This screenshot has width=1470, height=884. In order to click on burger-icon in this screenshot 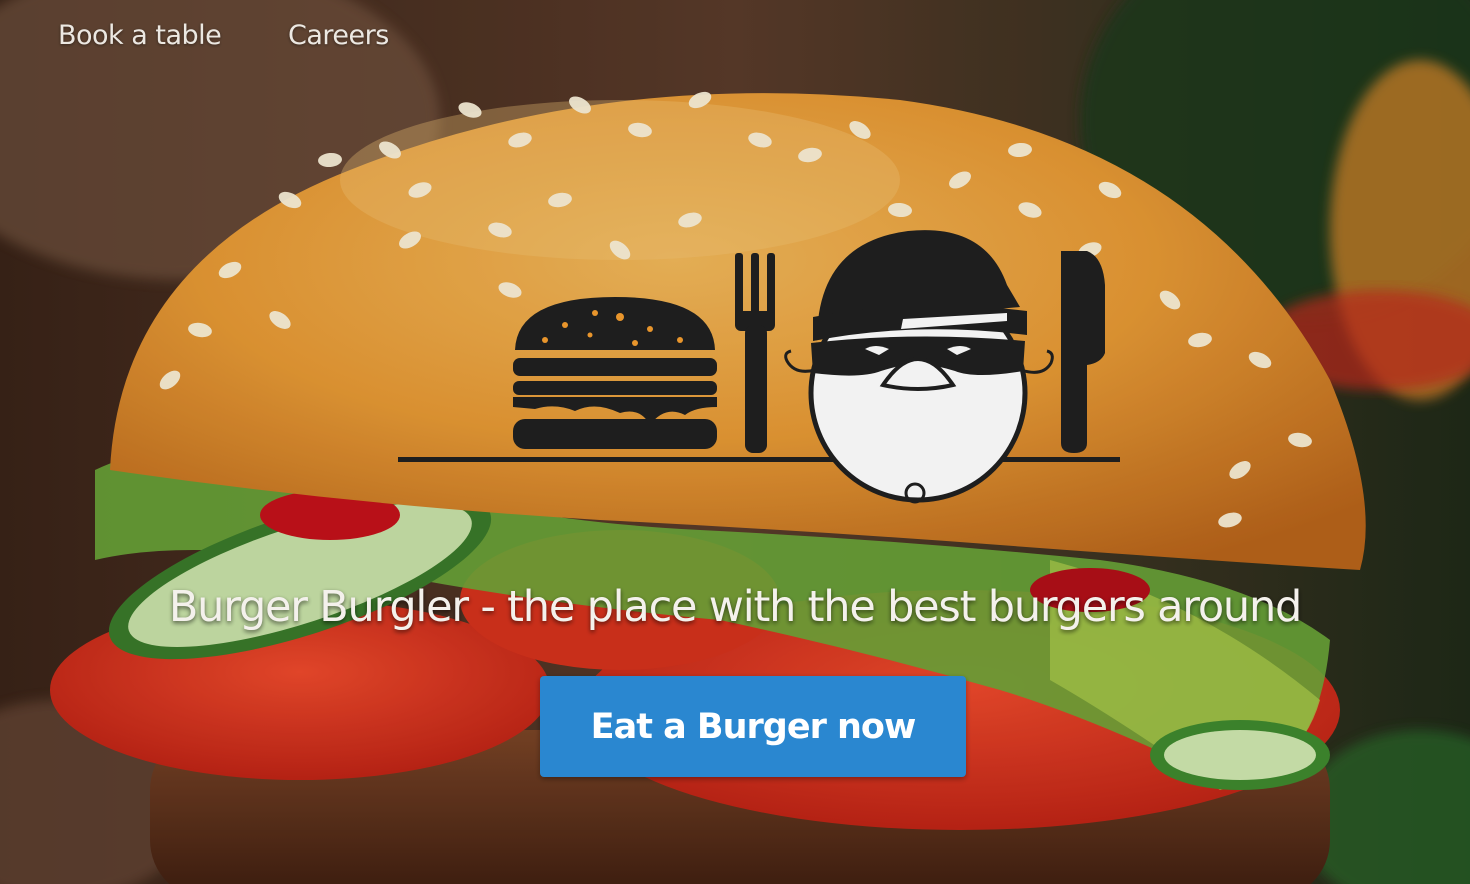, I will do `click(615, 373)`.